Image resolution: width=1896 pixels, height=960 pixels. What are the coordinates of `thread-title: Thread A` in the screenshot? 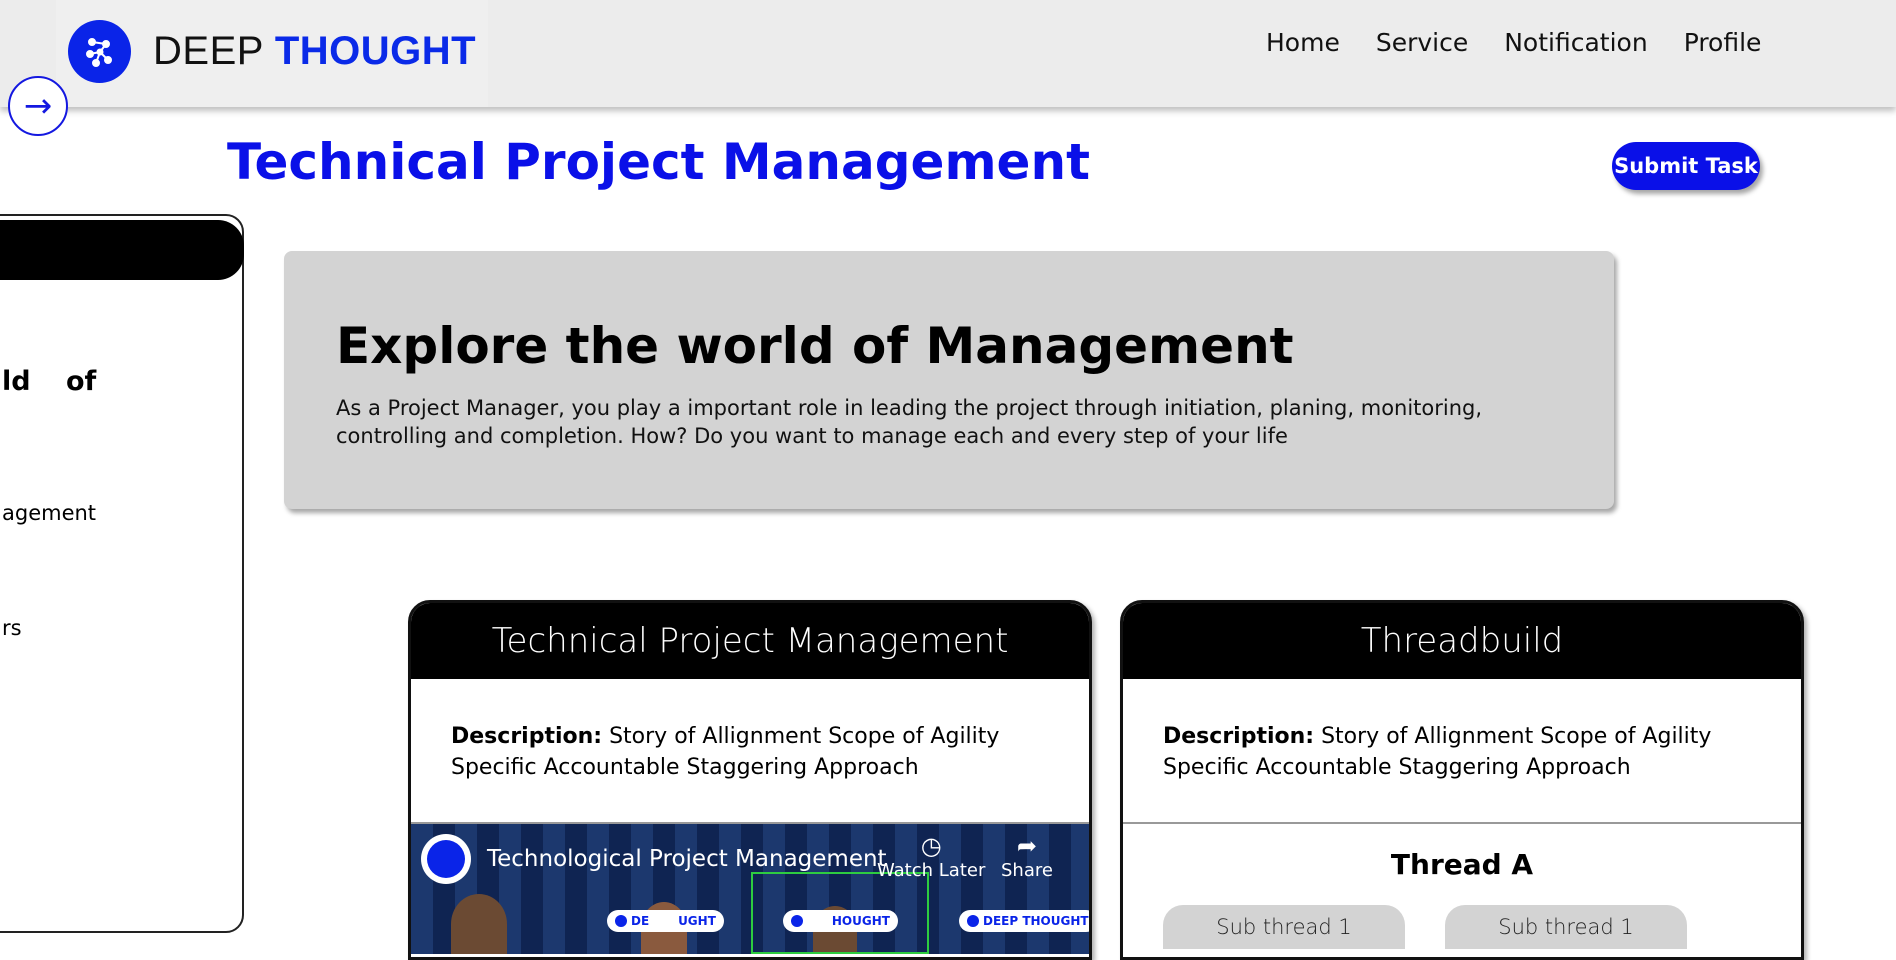 It's located at (1462, 864).